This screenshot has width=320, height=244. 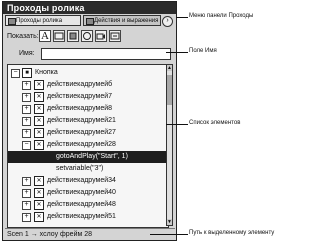 What do you see at coordinates (46, 72) in the screenshot?
I see `tree-row-label: Кнопка` at bounding box center [46, 72].